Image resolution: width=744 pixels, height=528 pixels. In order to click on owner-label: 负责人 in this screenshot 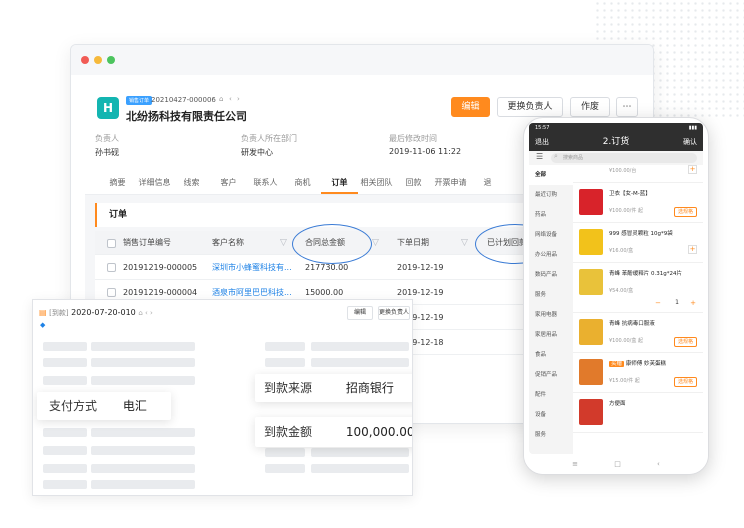, I will do `click(107, 138)`.